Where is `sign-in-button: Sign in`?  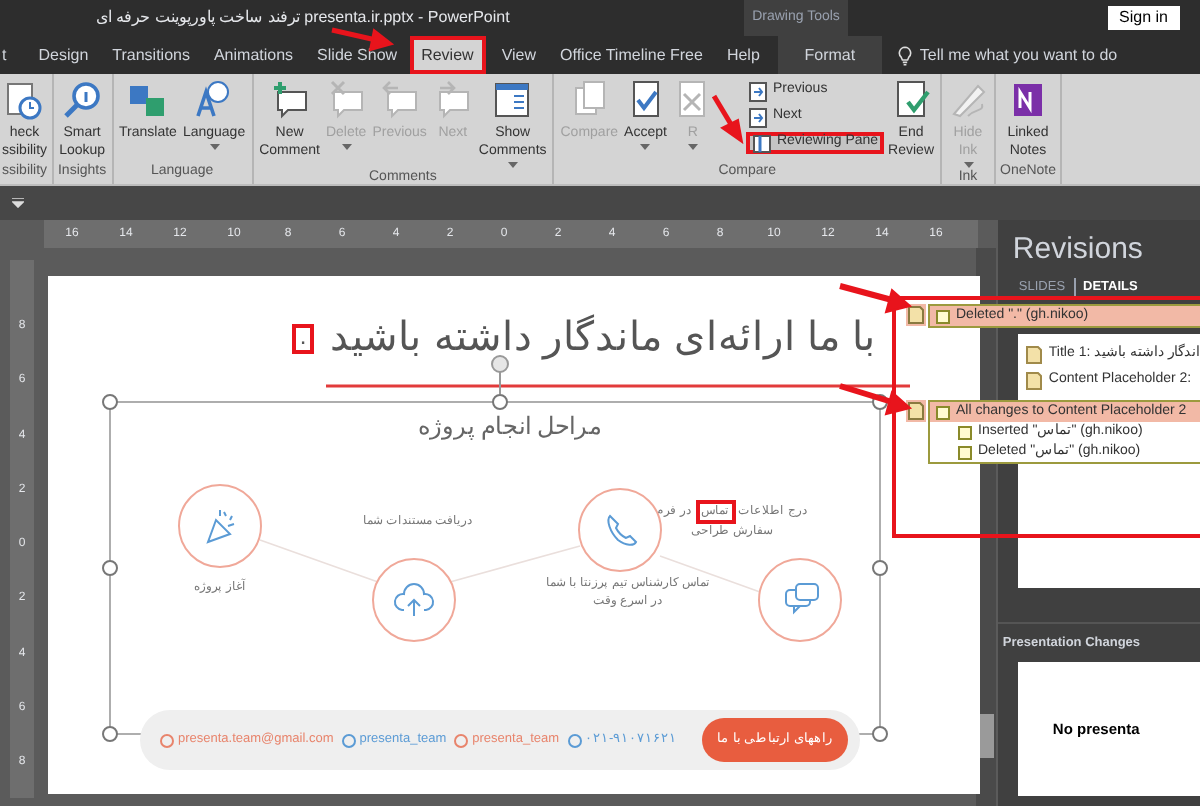 sign-in-button: Sign in is located at coordinates (1143, 18).